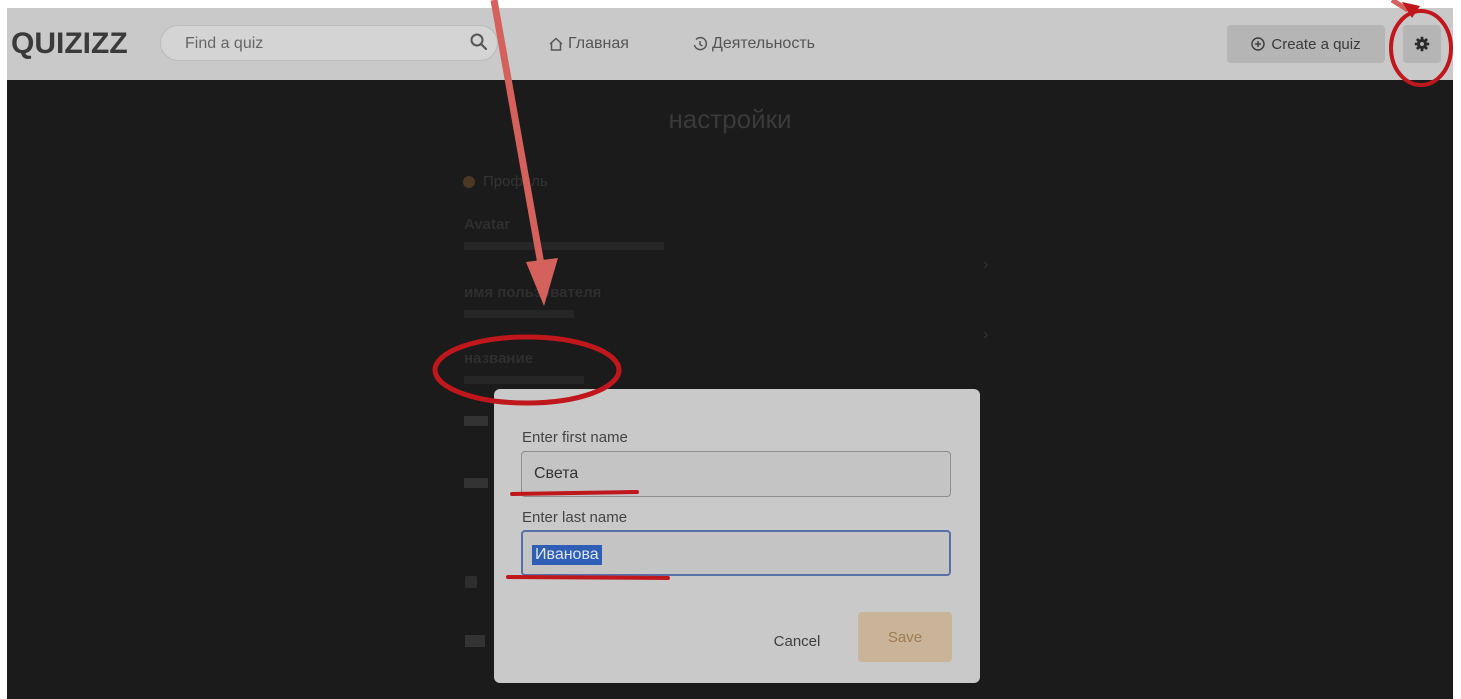  I want to click on profile-section-header: Профиль, so click(505, 181).